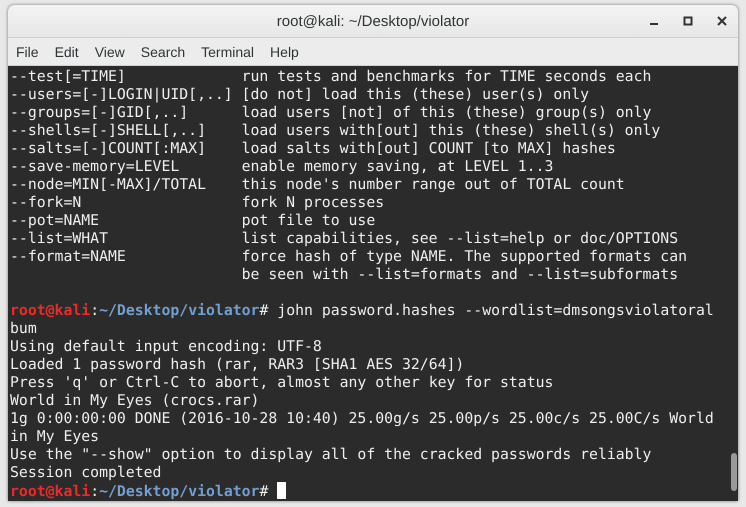 This screenshot has width=746, height=507. I want to click on option-description: fork N processes, so click(314, 203).